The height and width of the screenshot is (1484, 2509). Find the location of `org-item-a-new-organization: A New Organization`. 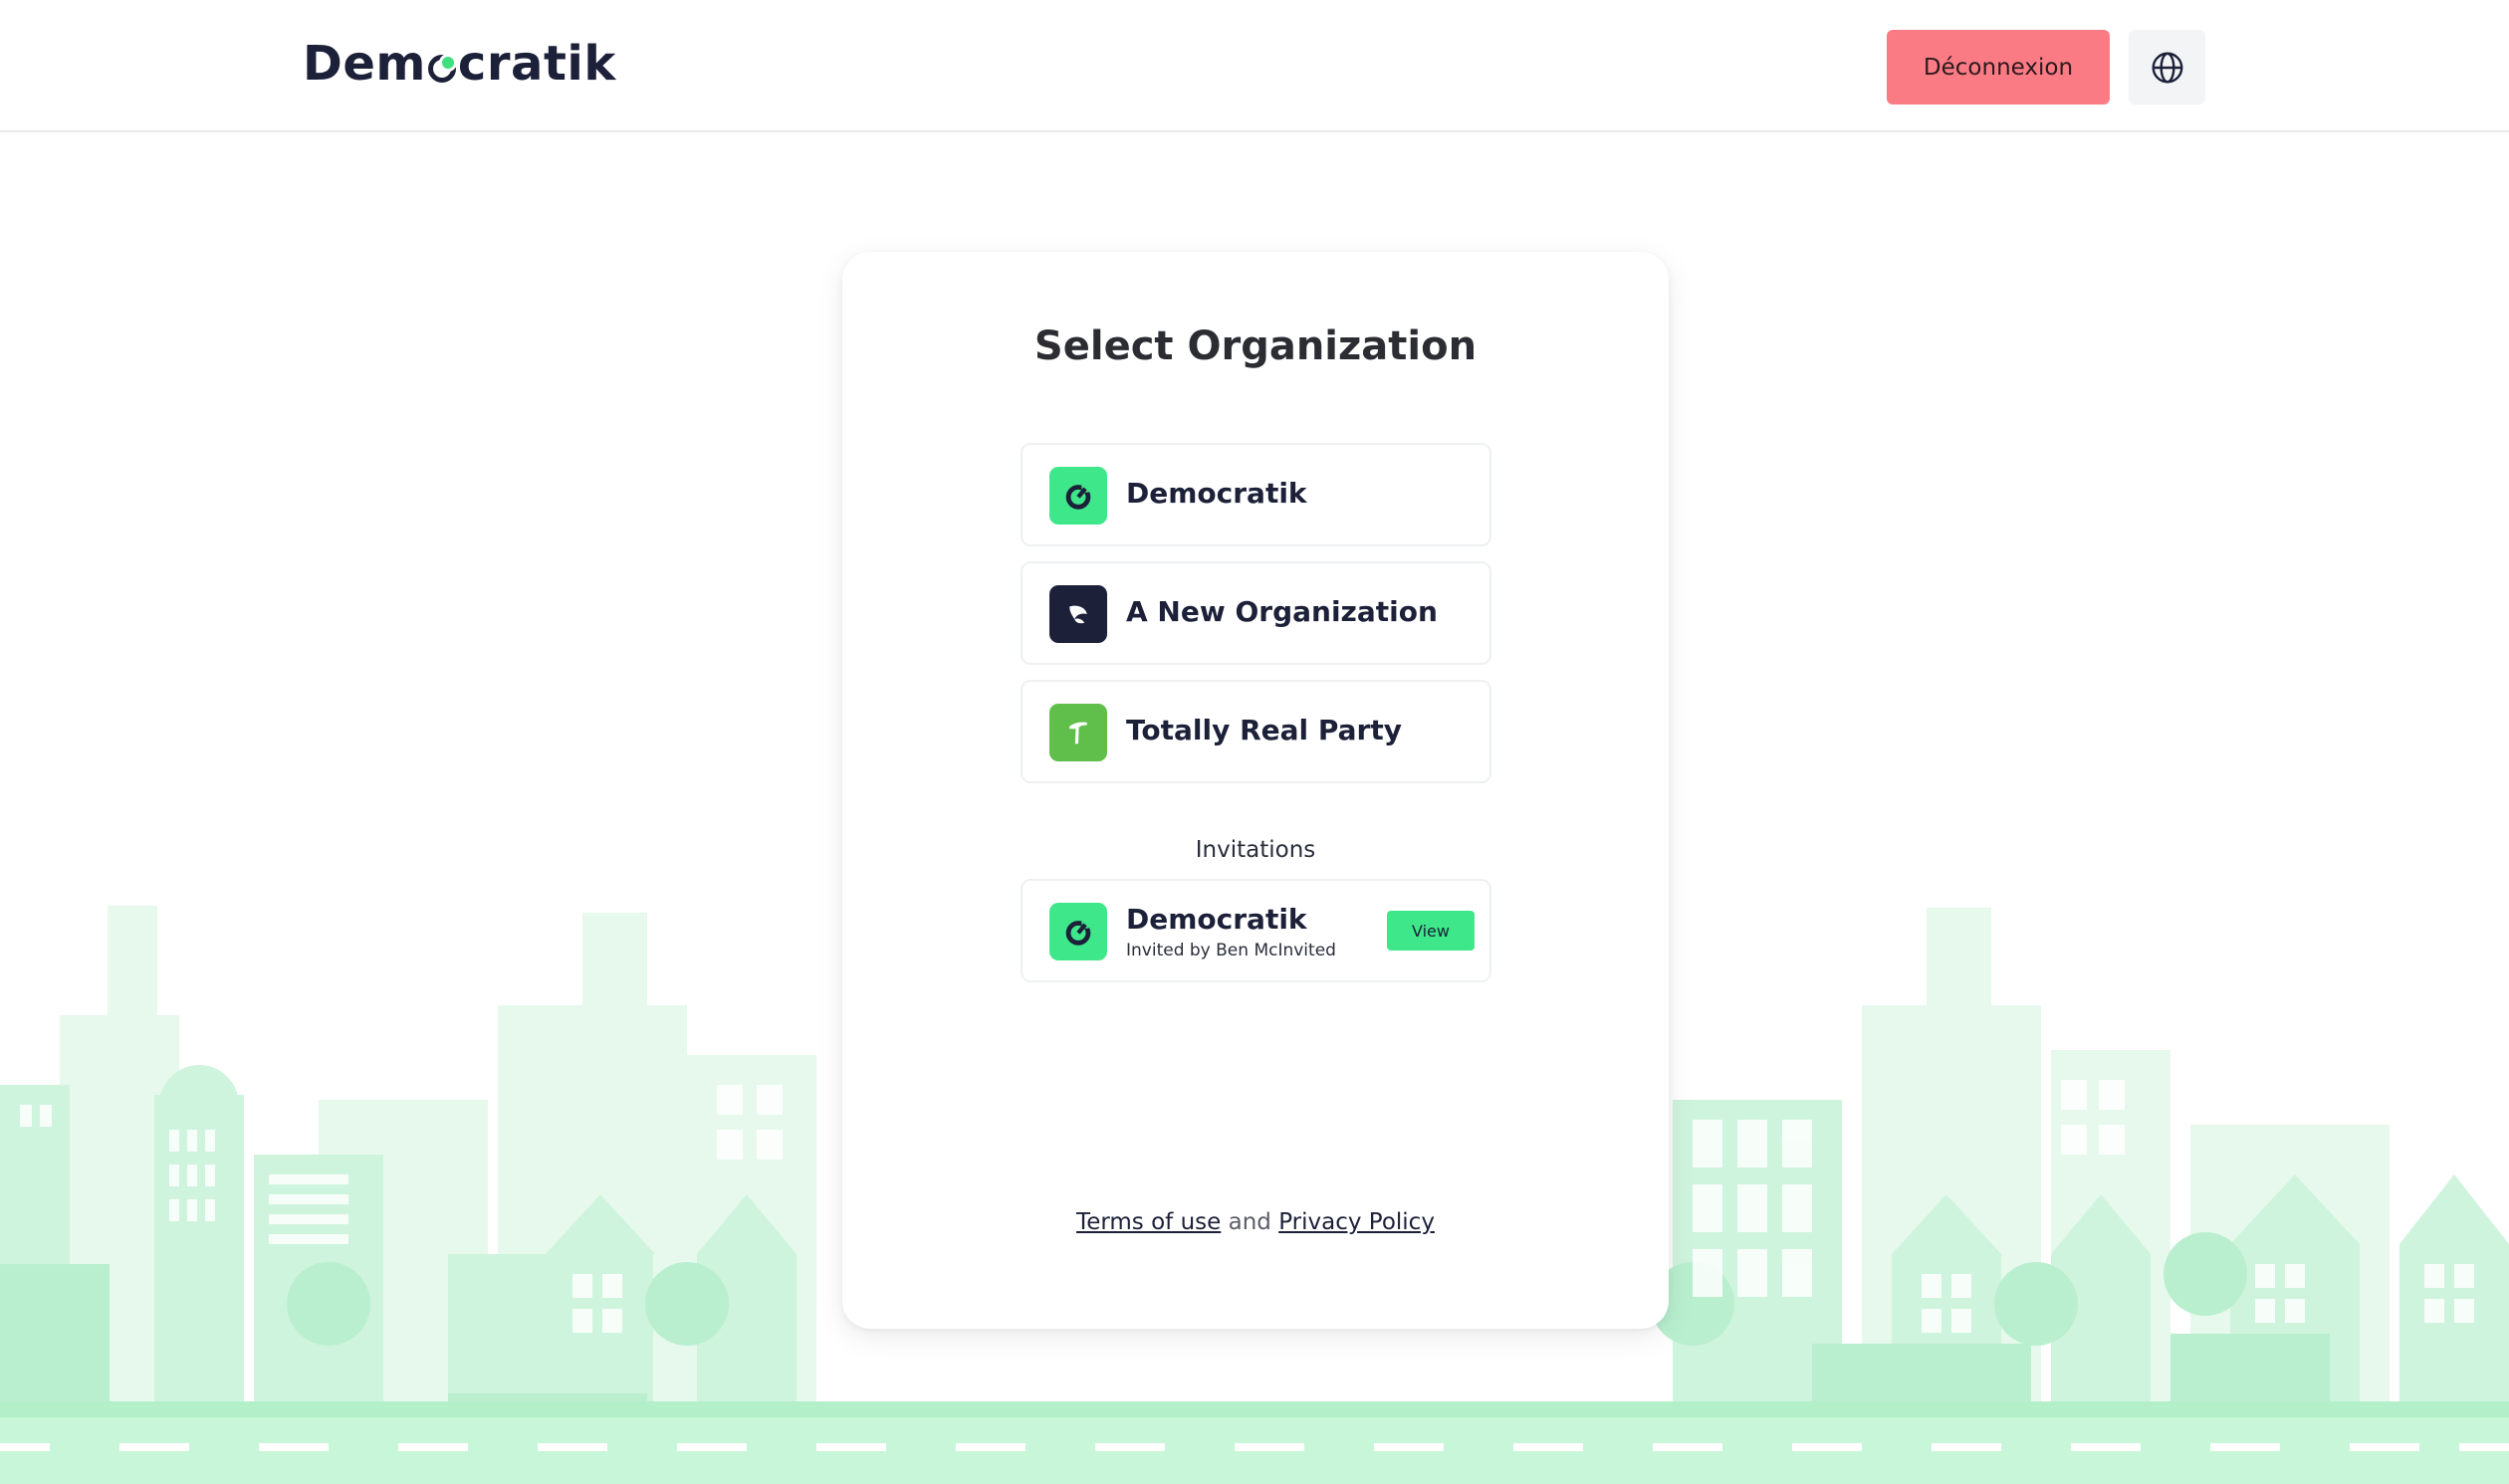

org-item-a-new-organization: A New Organization is located at coordinates (1256, 613).